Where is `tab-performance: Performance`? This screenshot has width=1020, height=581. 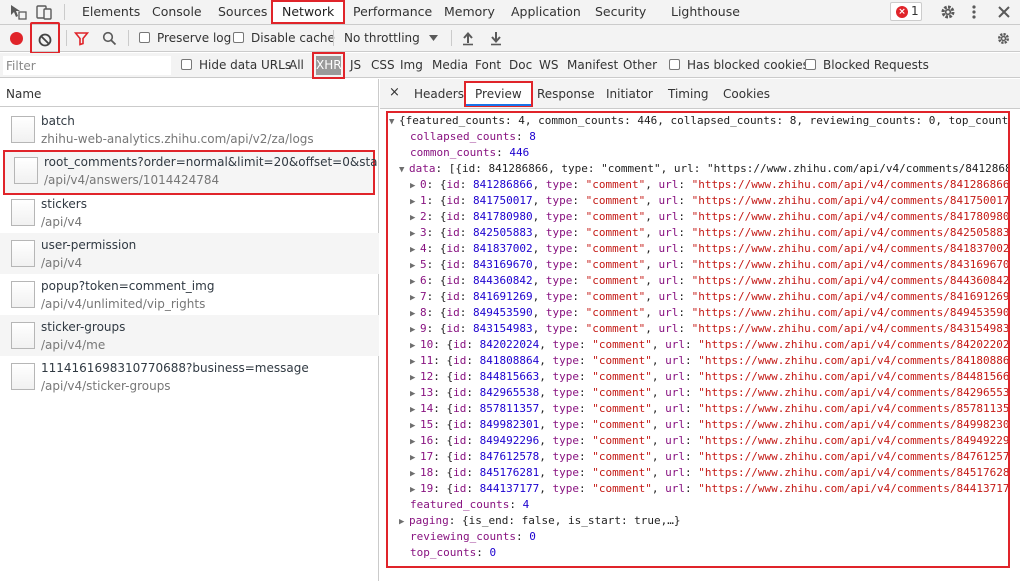
tab-performance: Performance is located at coordinates (392, 12).